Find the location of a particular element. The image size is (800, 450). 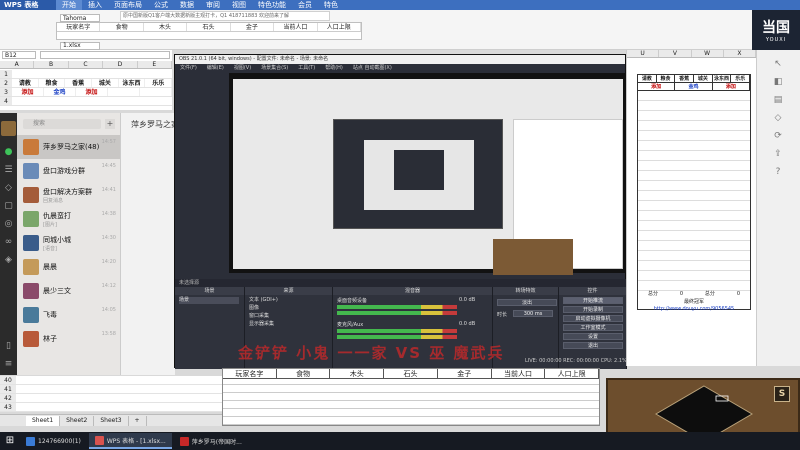

menu-item-view: 视图 is located at coordinates (239, 5).